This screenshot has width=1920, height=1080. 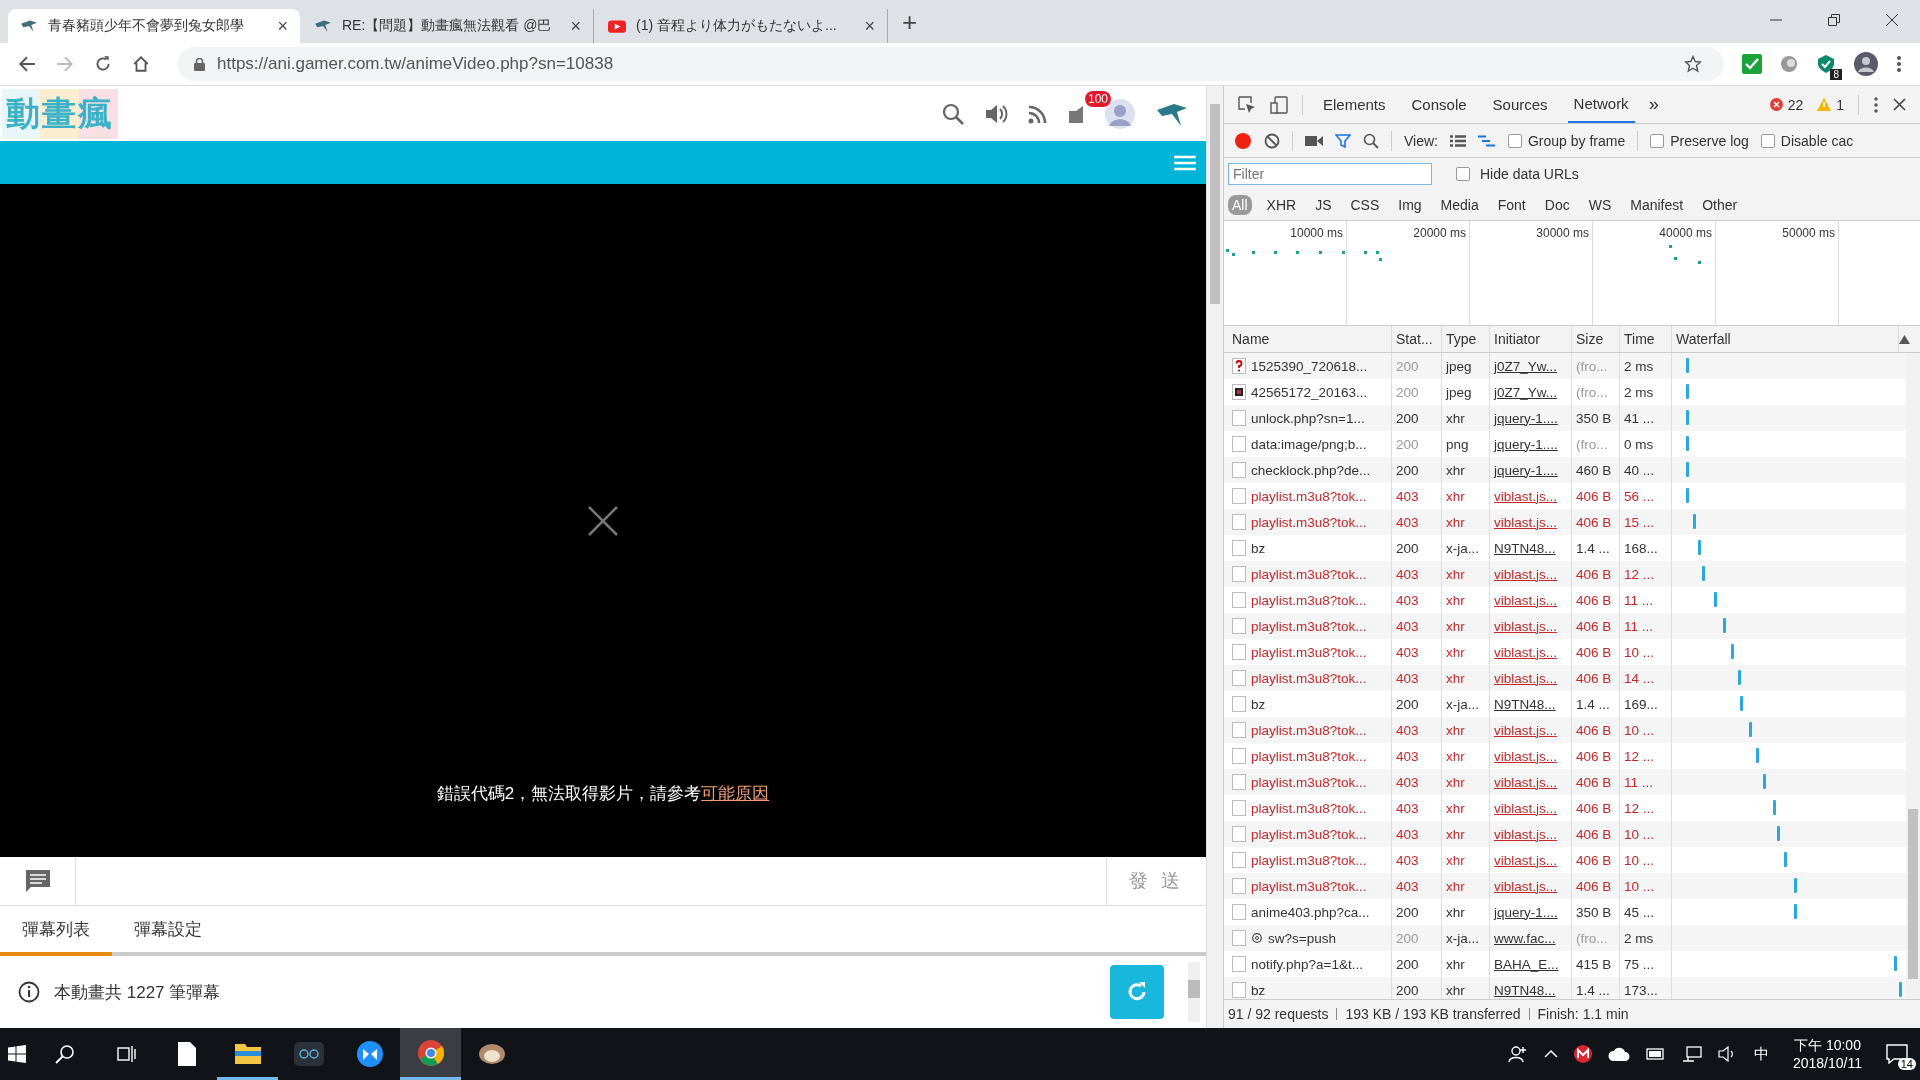 I want to click on devtools-tab: Elements, so click(x=1354, y=104).